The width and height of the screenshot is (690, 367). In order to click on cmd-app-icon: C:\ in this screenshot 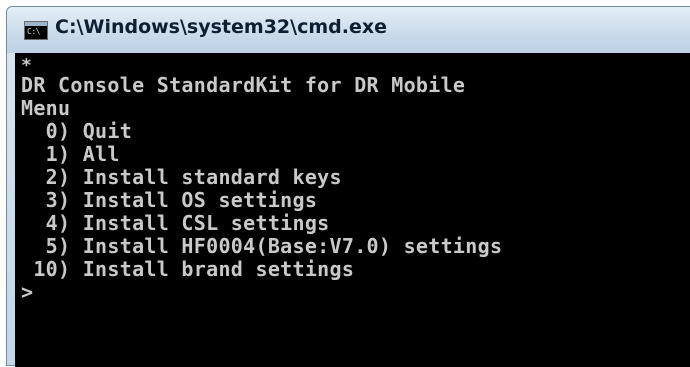, I will do `click(36, 30)`.